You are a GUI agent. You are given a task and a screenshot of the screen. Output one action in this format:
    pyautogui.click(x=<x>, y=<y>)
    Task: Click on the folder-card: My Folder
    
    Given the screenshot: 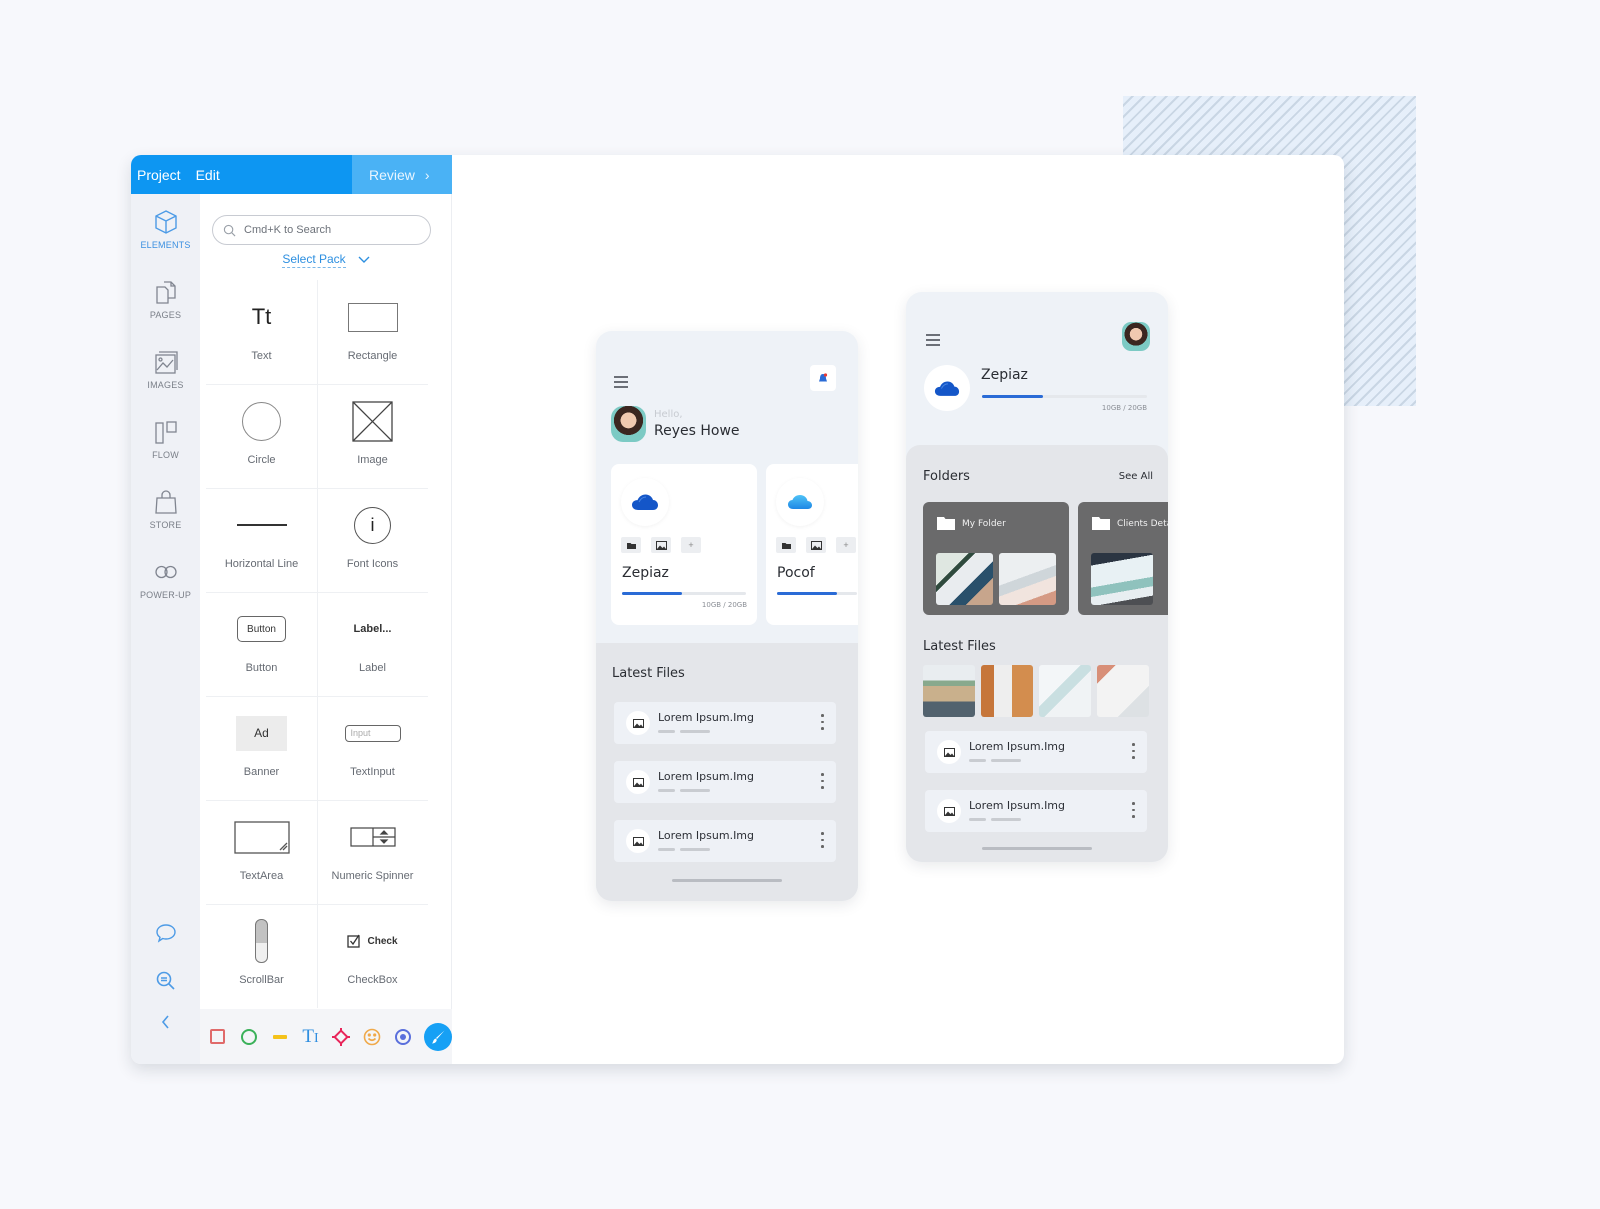 What is the action you would take?
    pyautogui.click(x=996, y=558)
    